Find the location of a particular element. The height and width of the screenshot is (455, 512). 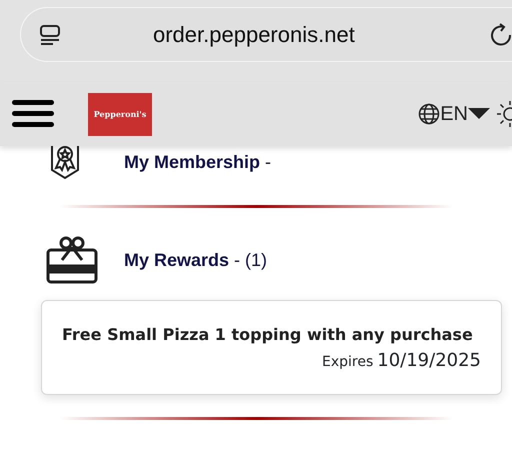

expires-label: Expires is located at coordinates (348, 362).